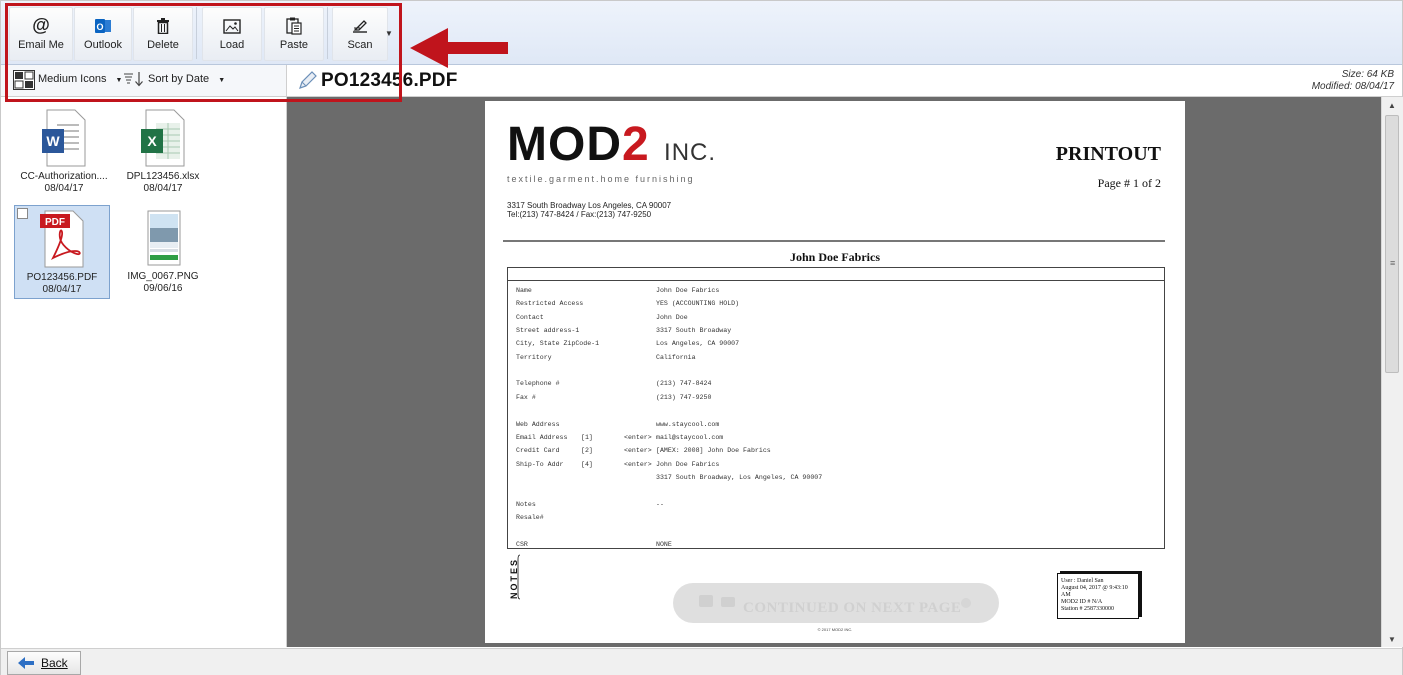  Describe the element at coordinates (526, 397) in the screenshot. I see `detail-label: Fax #` at that location.